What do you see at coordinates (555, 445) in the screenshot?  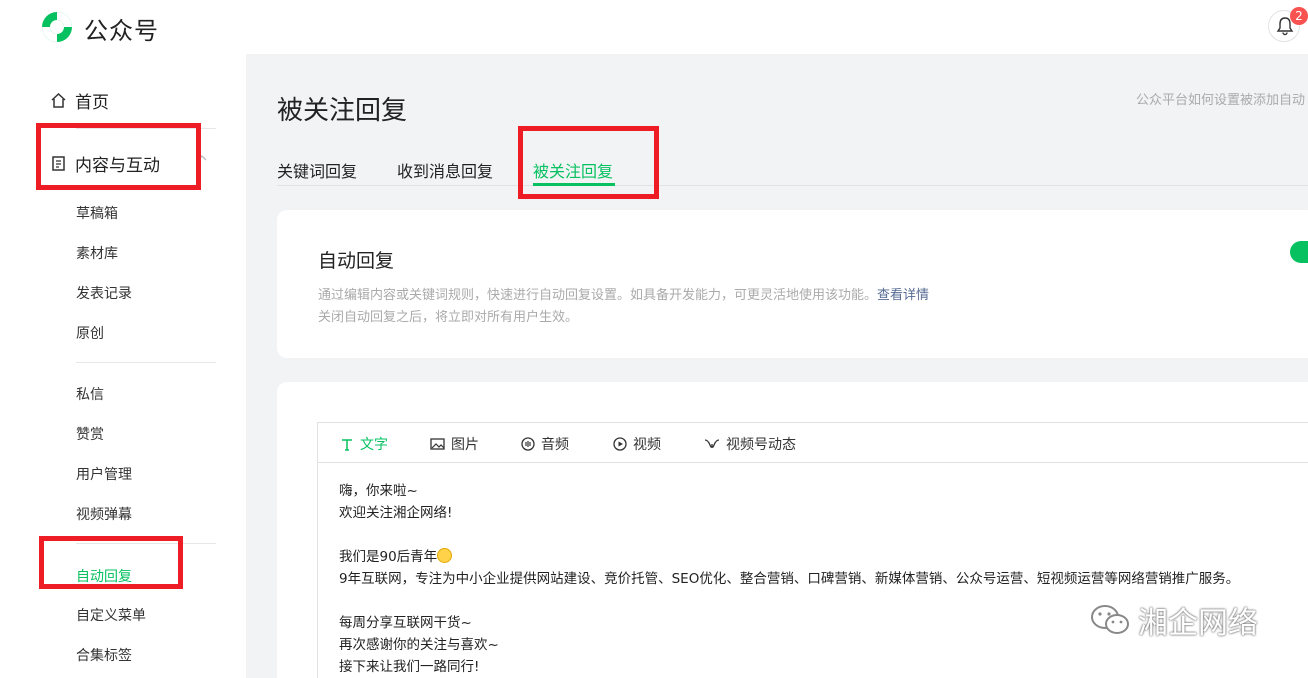 I see `tool-label: 音频` at bounding box center [555, 445].